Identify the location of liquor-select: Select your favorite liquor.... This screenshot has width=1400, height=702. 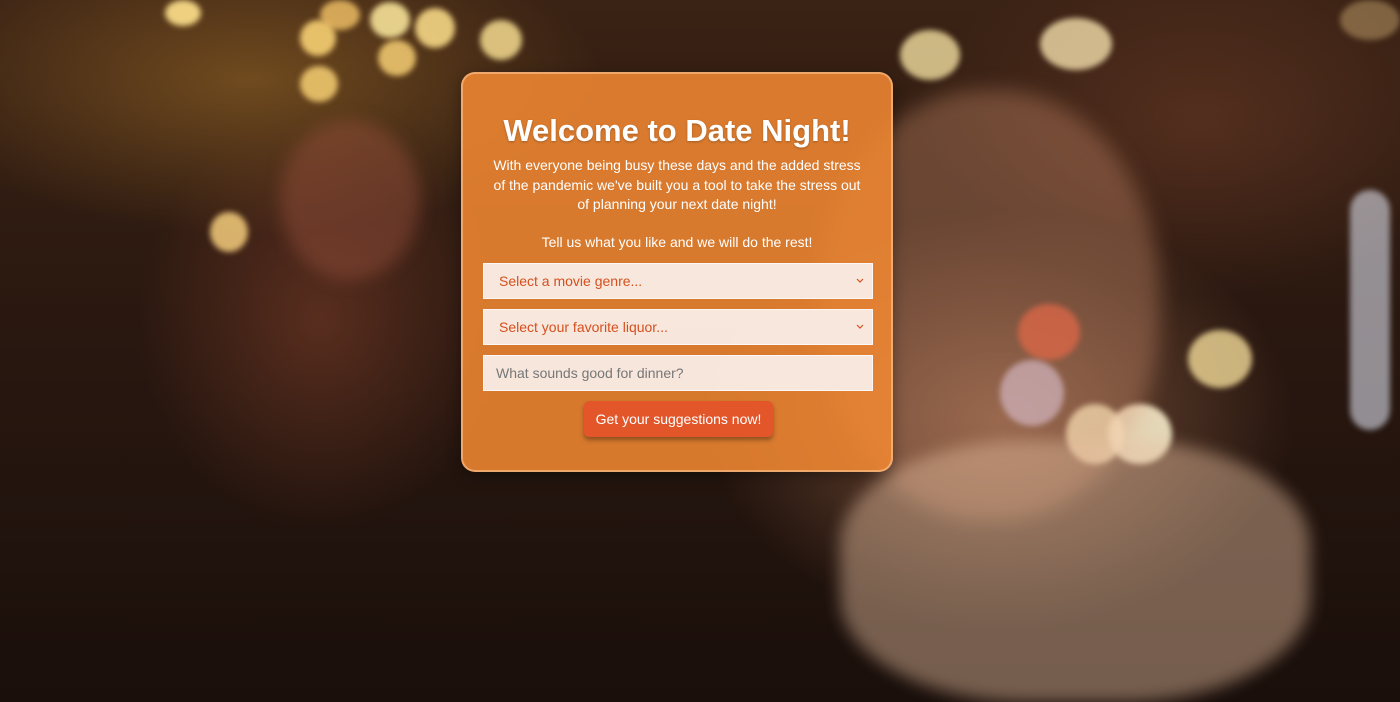
(678, 327).